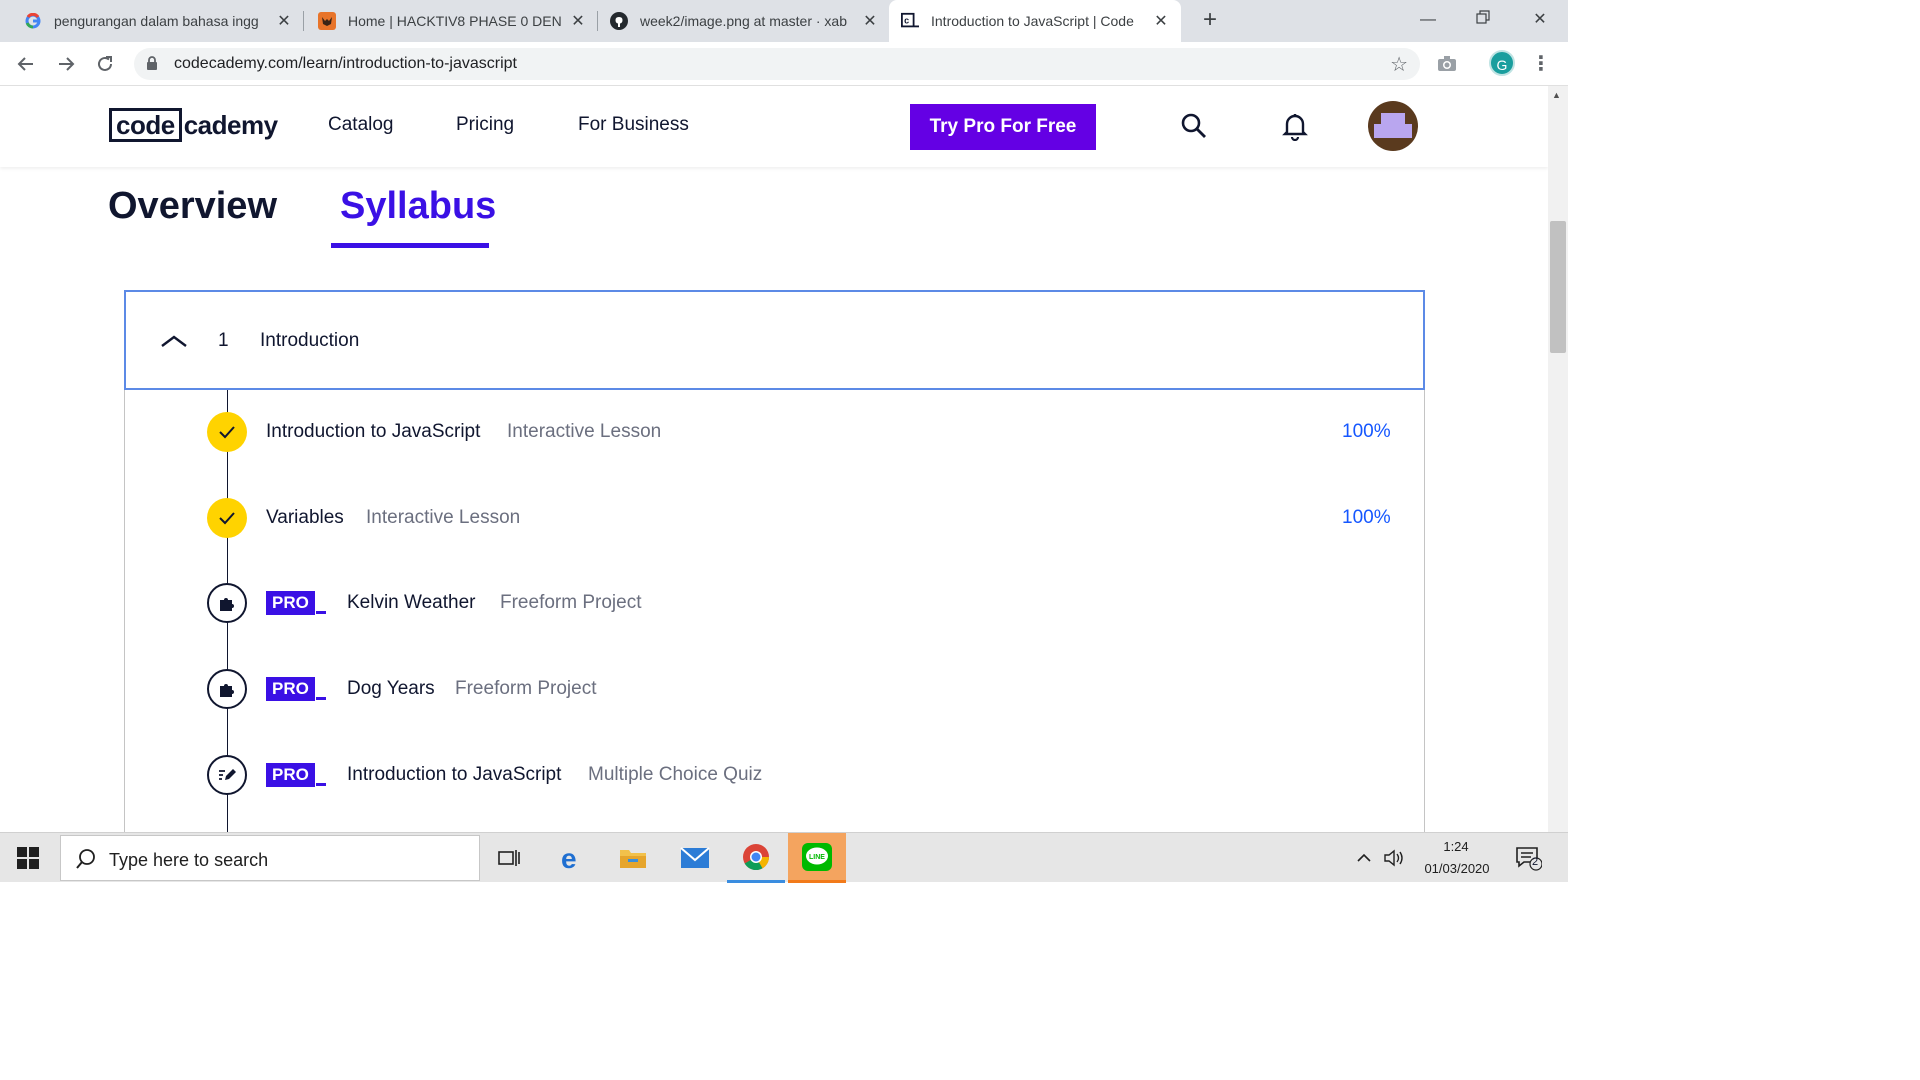 Image resolution: width=1920 pixels, height=1080 pixels. Describe the element at coordinates (361, 125) in the screenshot. I see `nav-link-catalog: Catalog` at that location.